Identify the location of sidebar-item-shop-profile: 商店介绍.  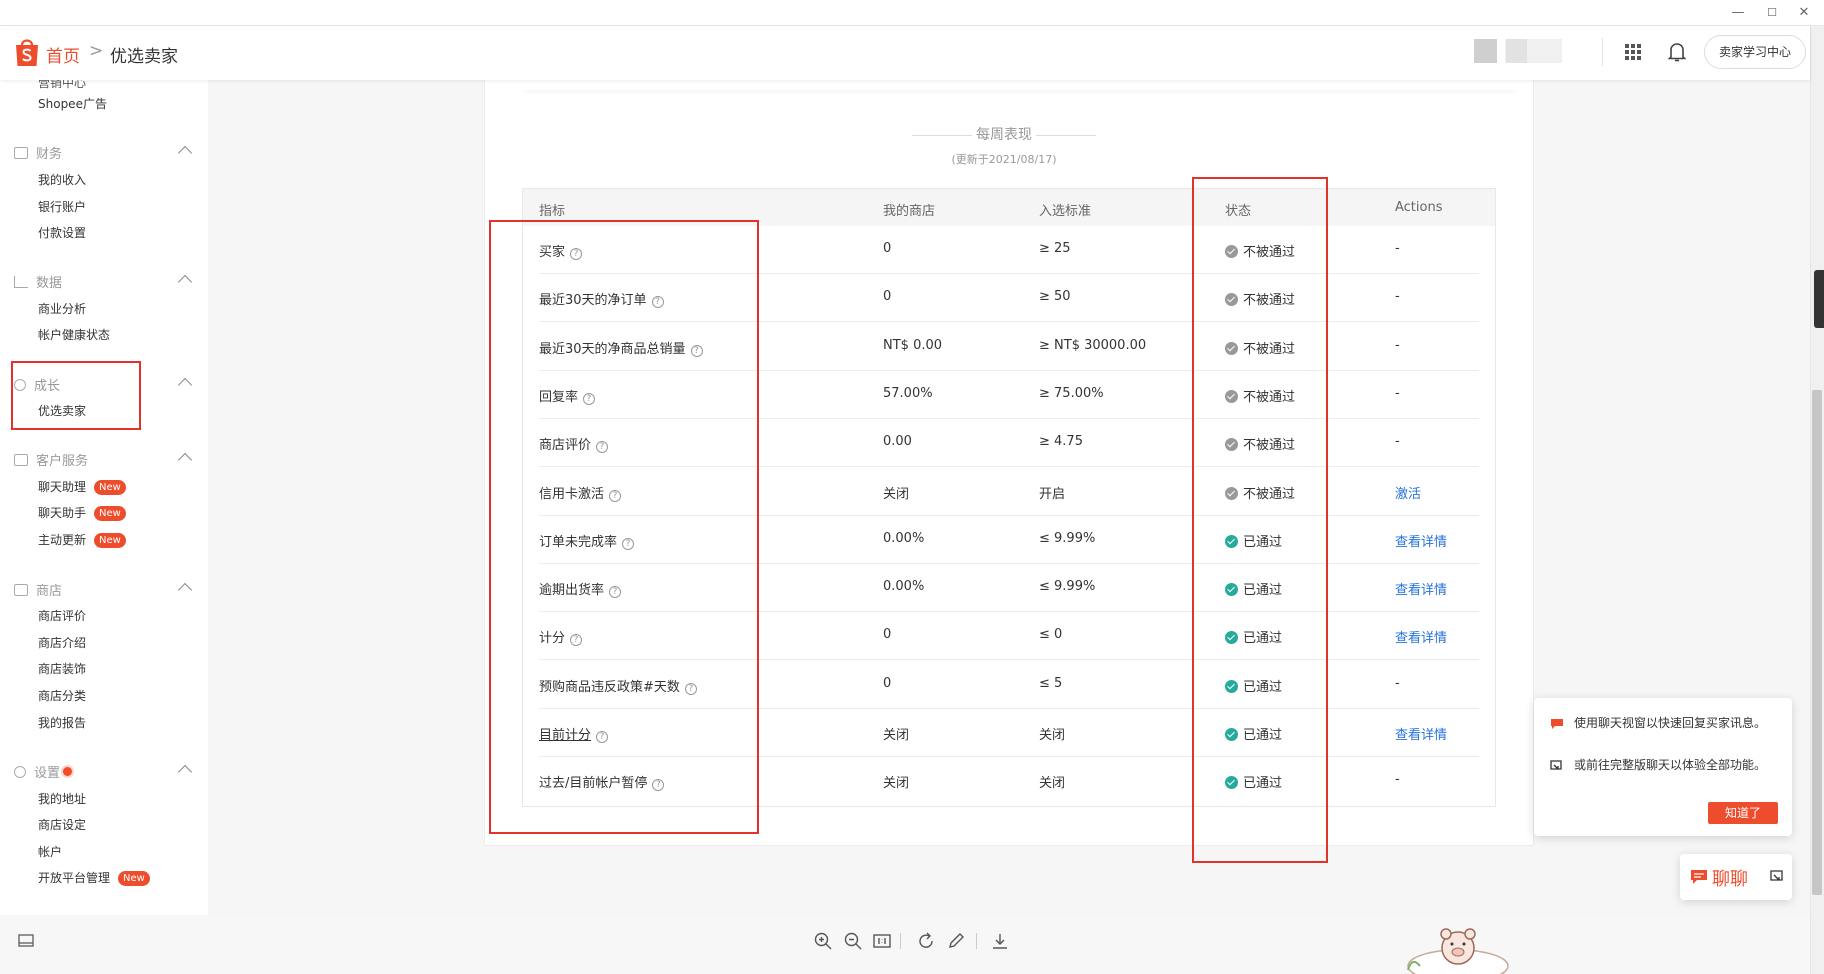
(62, 642).